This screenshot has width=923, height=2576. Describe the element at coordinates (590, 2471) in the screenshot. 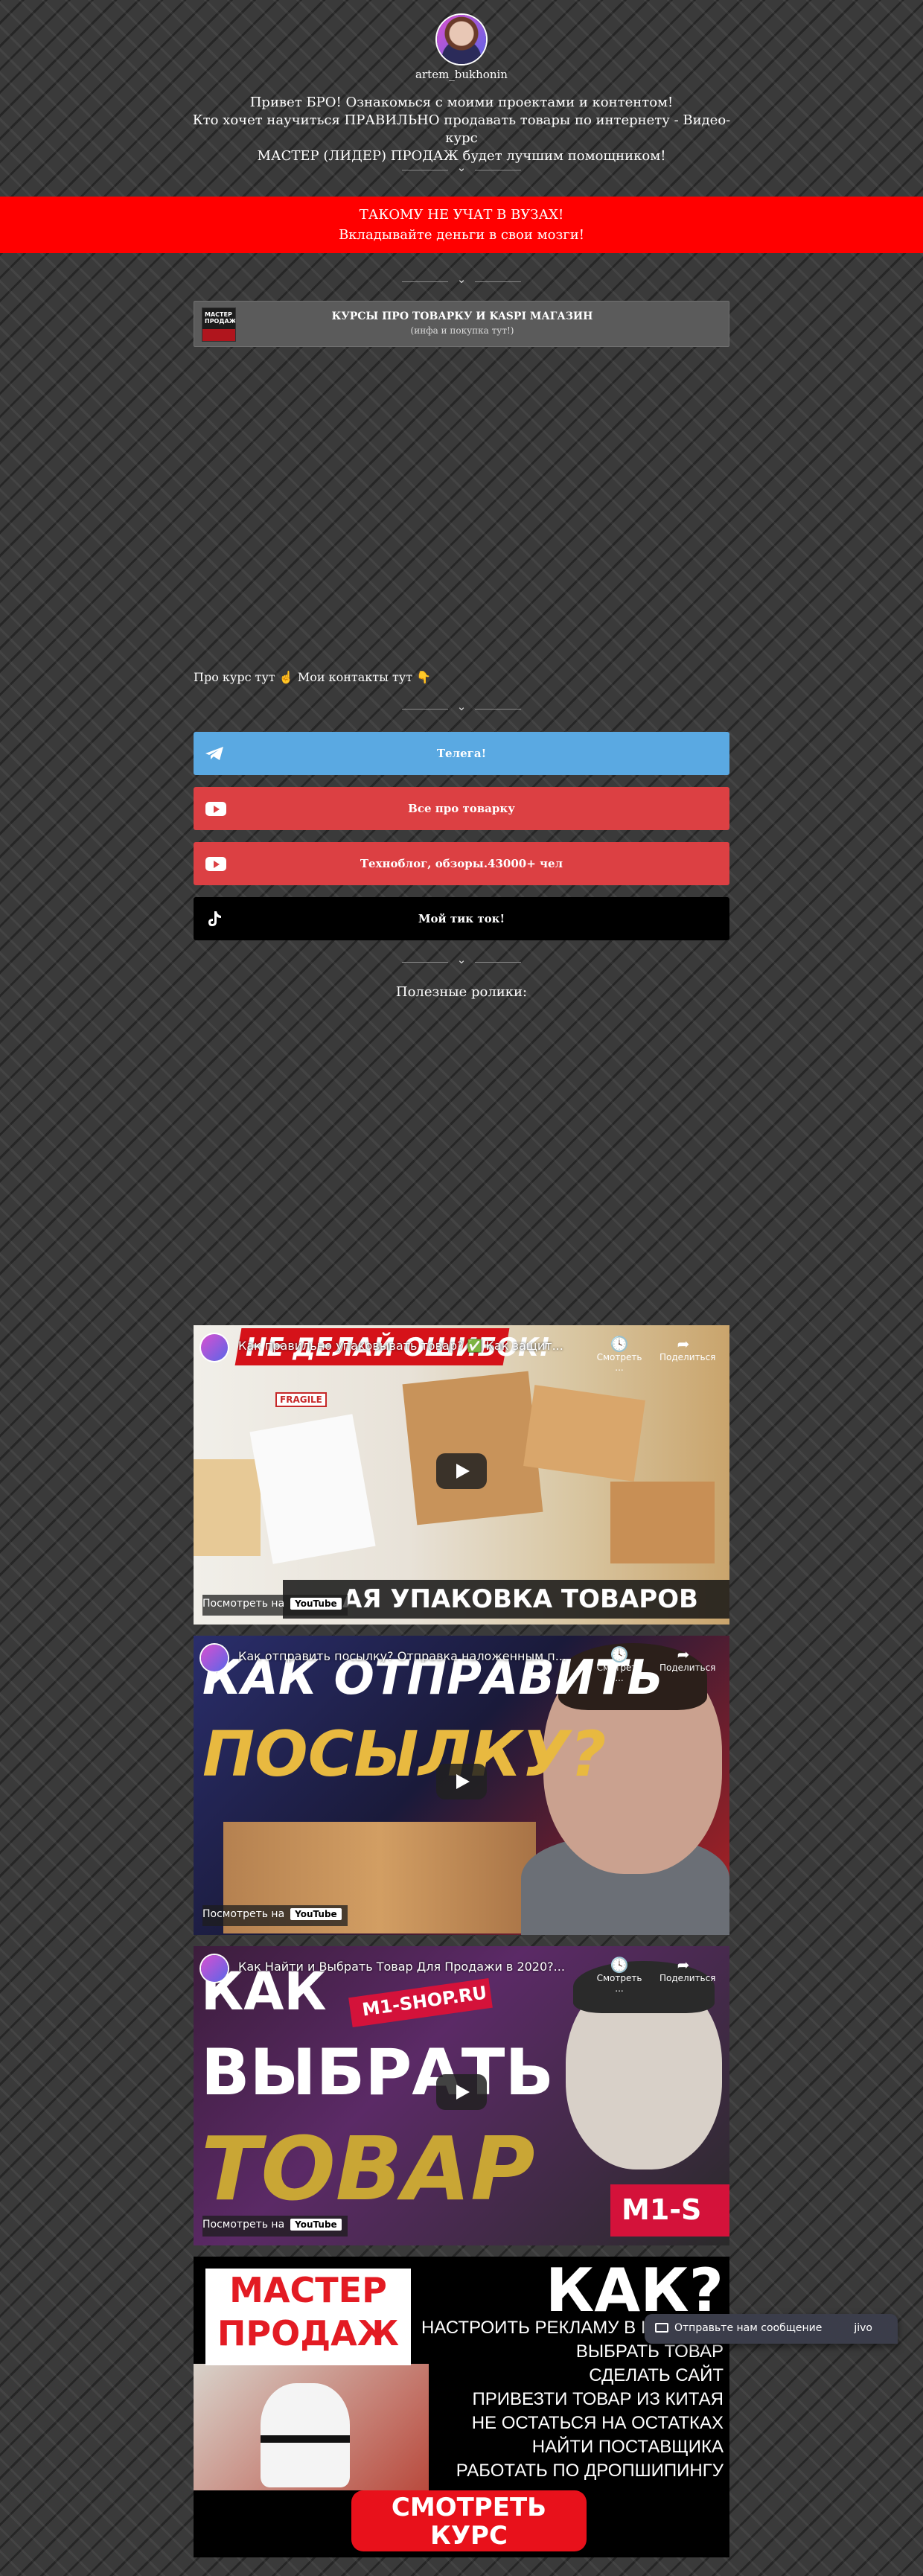

I see `promo-line: РАБОТАТЬ ПО ДРОПШИПИНГУ` at that location.